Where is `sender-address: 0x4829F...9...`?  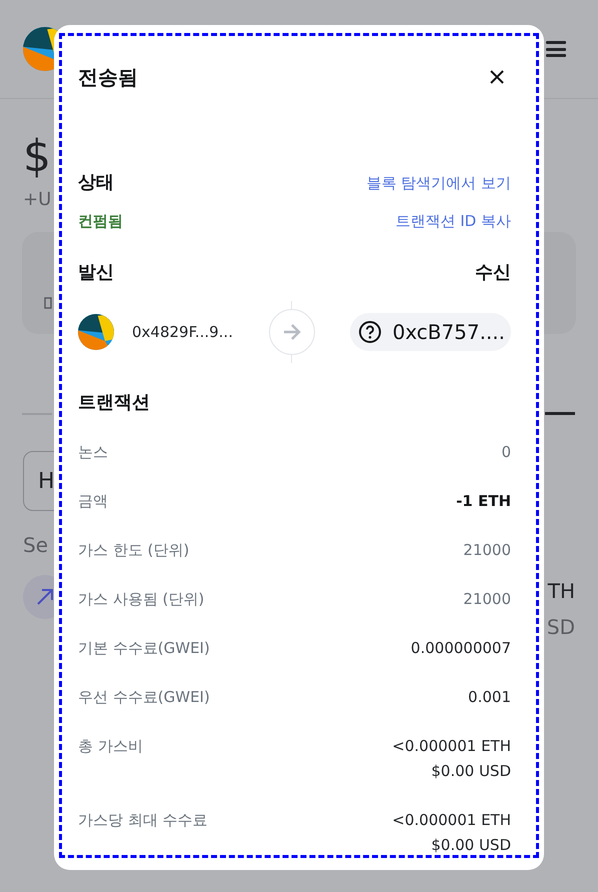 sender-address: 0x4829F...9... is located at coordinates (182, 332).